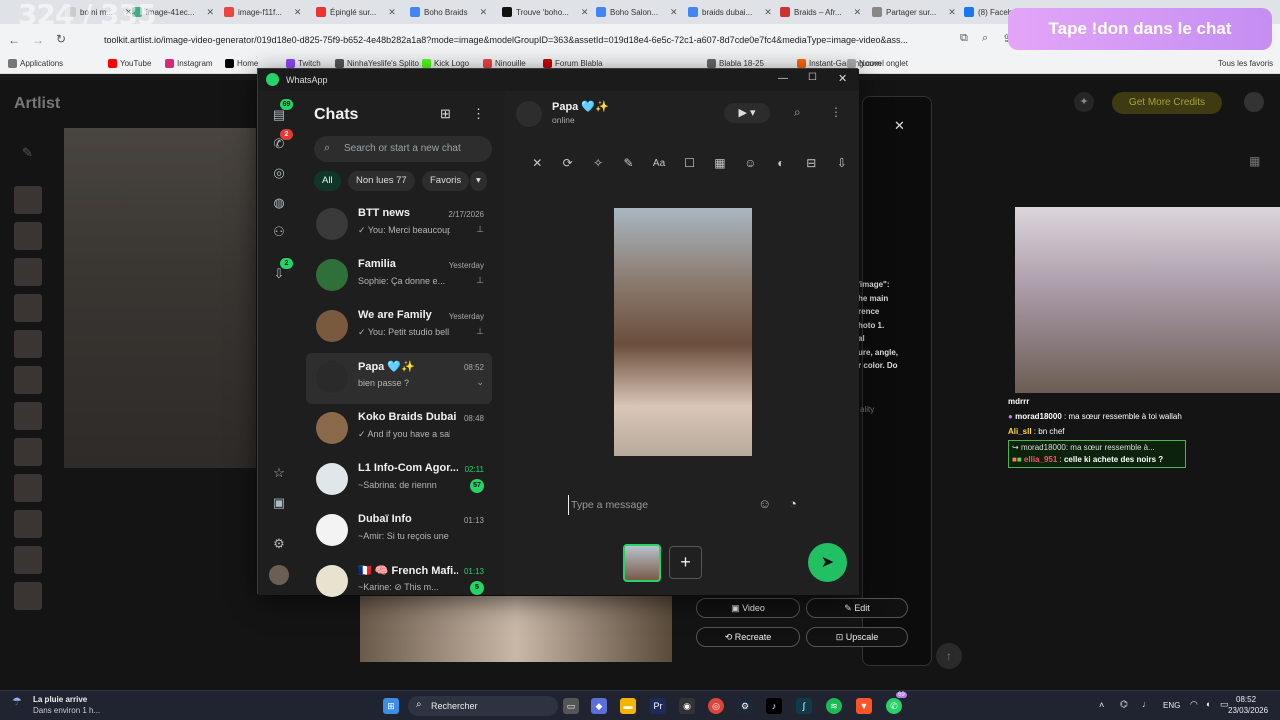  What do you see at coordinates (399, 225) in the screenshot?
I see `chat-row: BTT news 2/17/2026 ✓ You: Merci beaucoup! ⊥` at bounding box center [399, 225].